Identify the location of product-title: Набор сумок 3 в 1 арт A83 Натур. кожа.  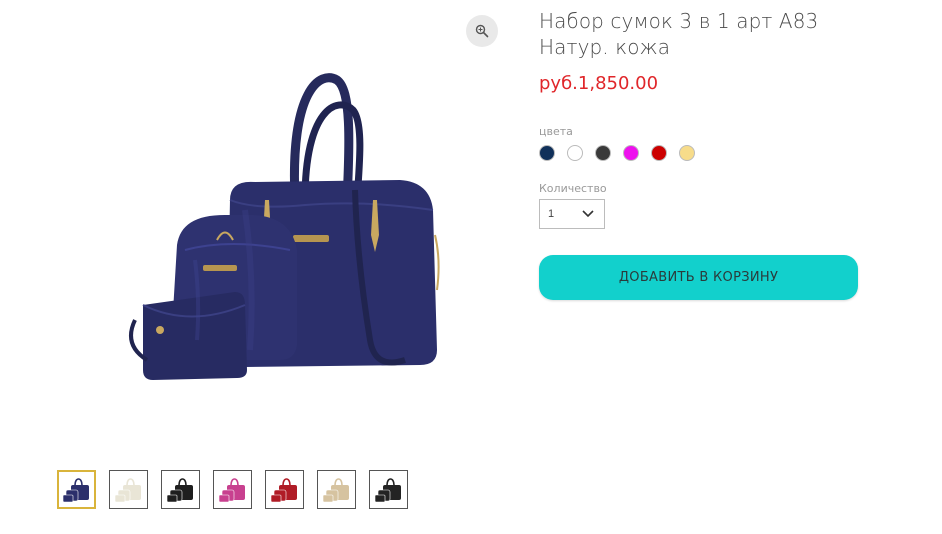
(679, 34).